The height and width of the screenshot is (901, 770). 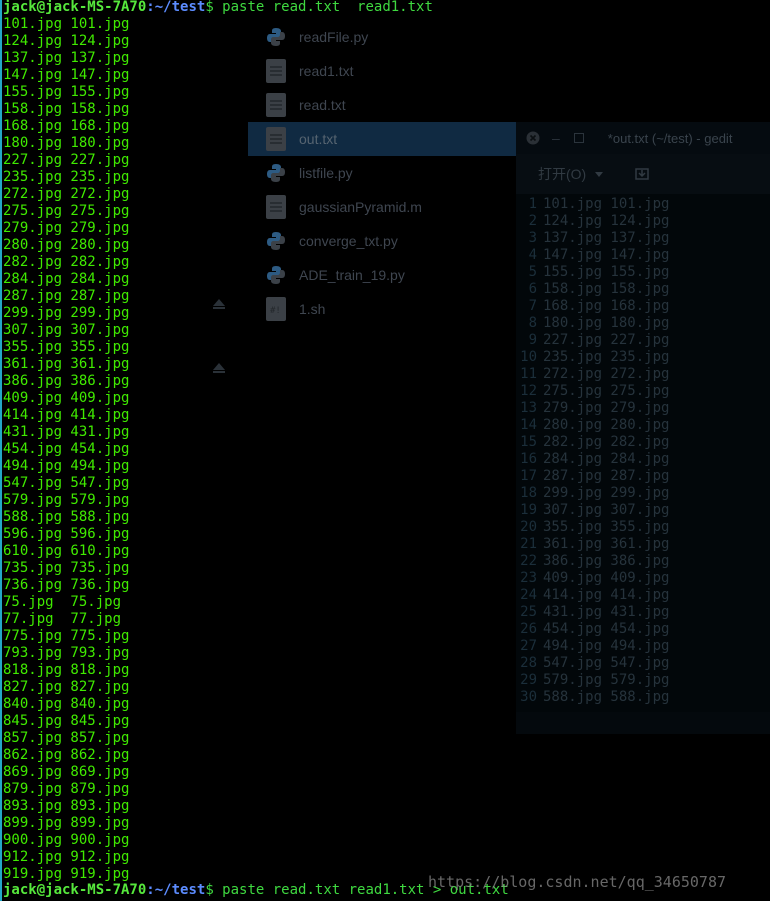 What do you see at coordinates (66, 857) in the screenshot?
I see `terminal-line: 912.jpg 912.jpg` at bounding box center [66, 857].